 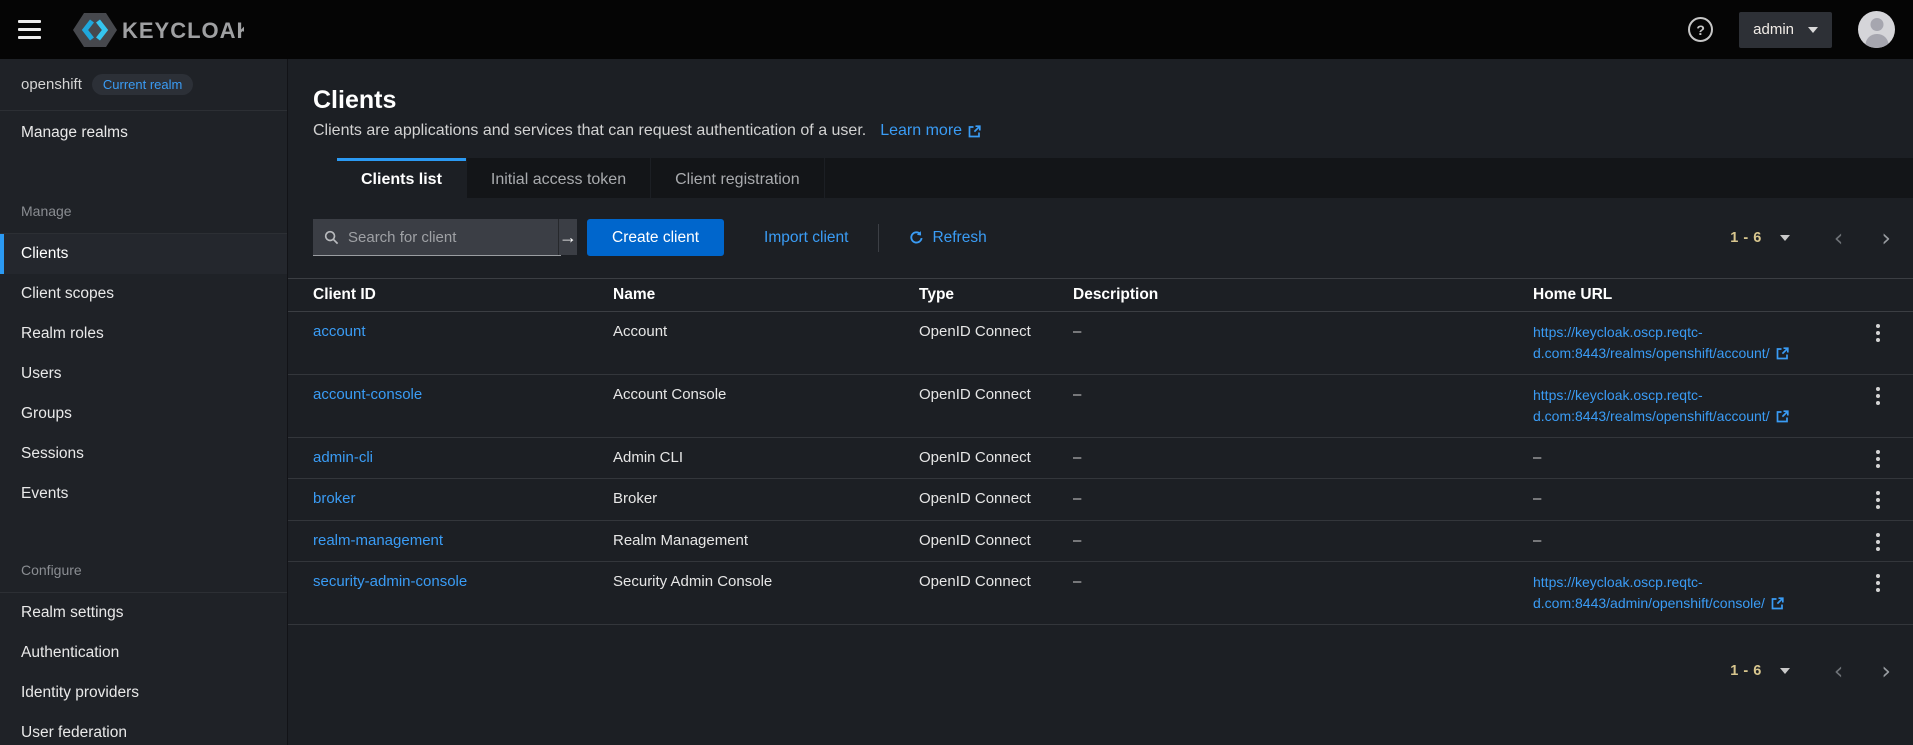 I want to click on sidebar-item-manage-realms: Manage realms, so click(x=143, y=133).